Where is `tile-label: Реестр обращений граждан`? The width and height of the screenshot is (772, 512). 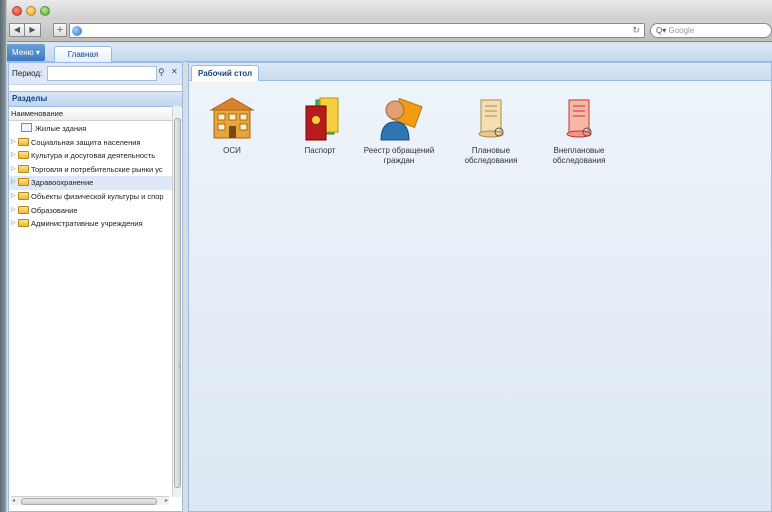
tile-label: Реестр обращений граждан is located at coordinates (399, 155).